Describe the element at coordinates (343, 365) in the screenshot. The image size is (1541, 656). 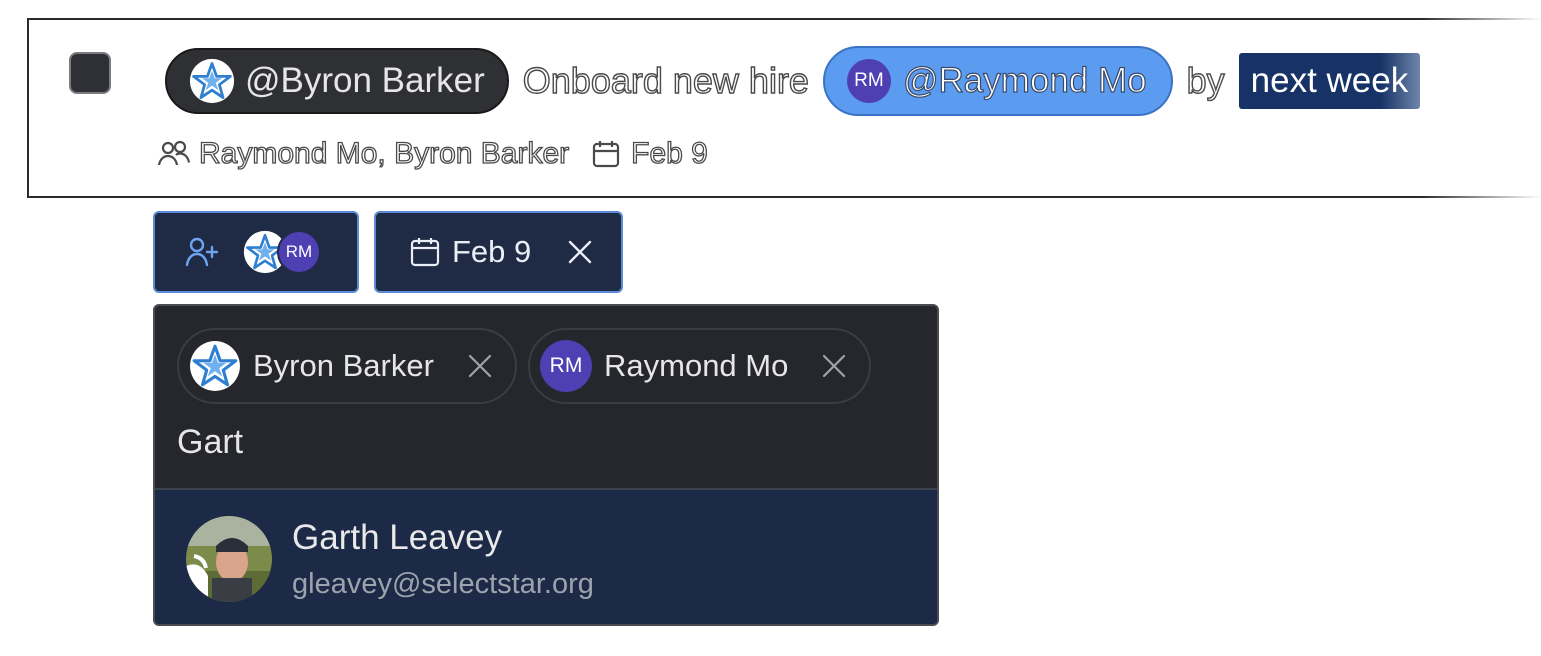
I see `selected-assignee-label: Byron Barker` at that location.